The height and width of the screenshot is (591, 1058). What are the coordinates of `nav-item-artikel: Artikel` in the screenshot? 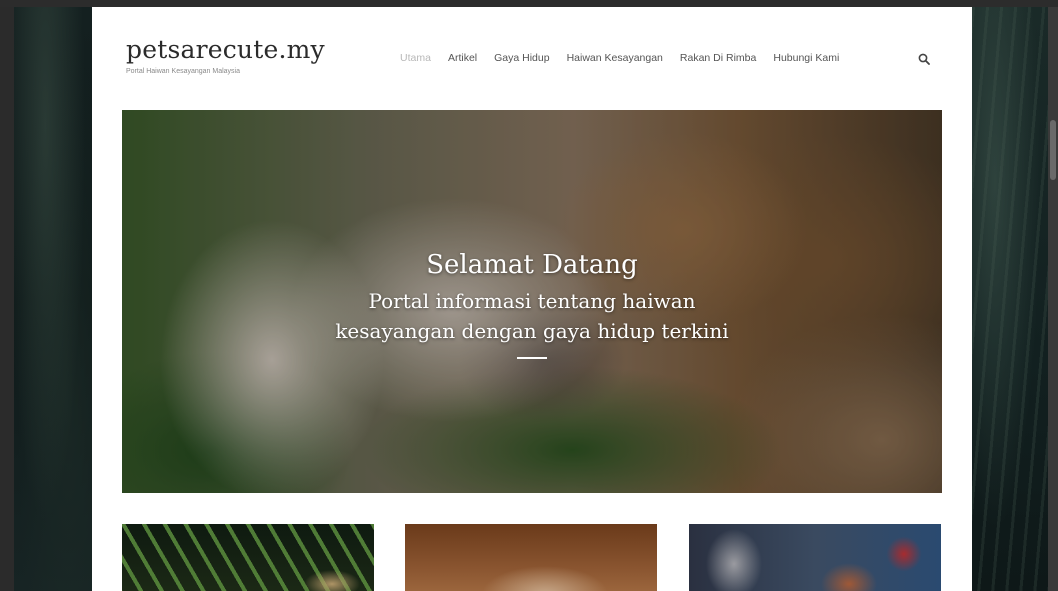 It's located at (462, 58).